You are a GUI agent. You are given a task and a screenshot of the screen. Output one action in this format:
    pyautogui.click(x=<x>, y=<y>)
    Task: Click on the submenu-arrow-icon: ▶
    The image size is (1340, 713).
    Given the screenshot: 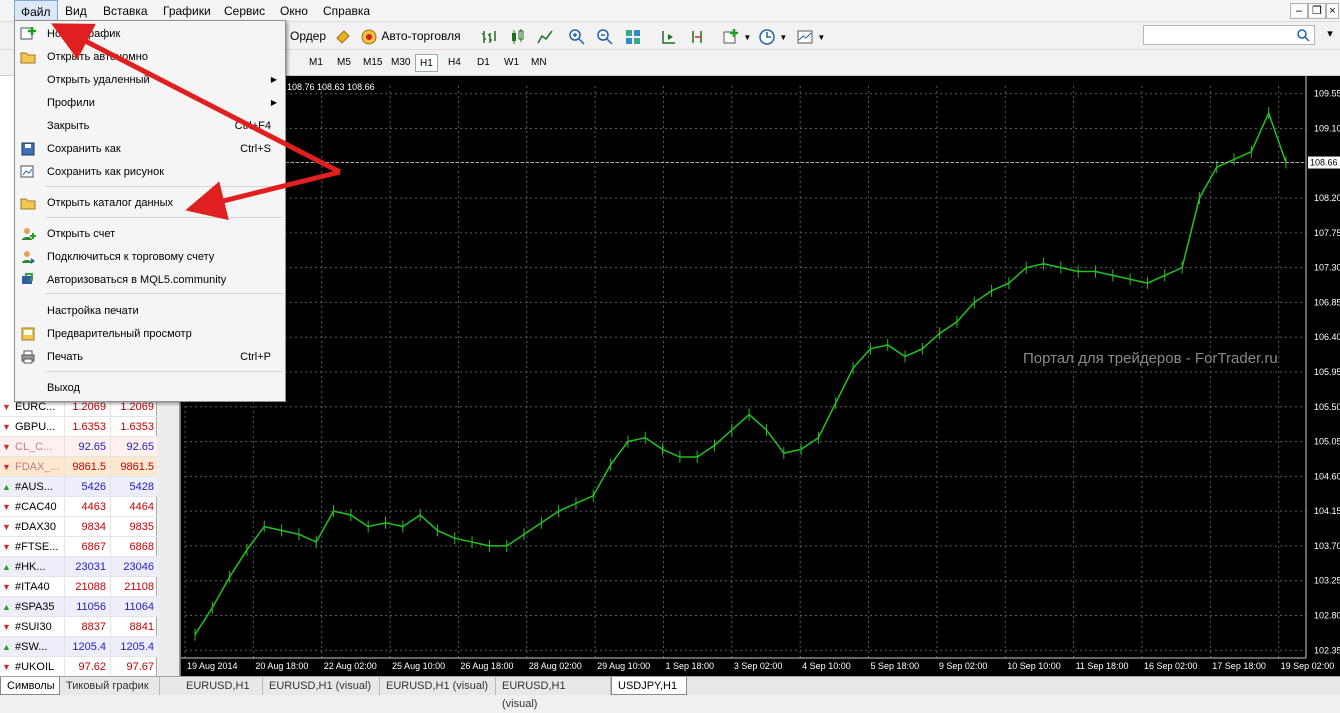 What is the action you would take?
    pyautogui.click(x=273, y=79)
    